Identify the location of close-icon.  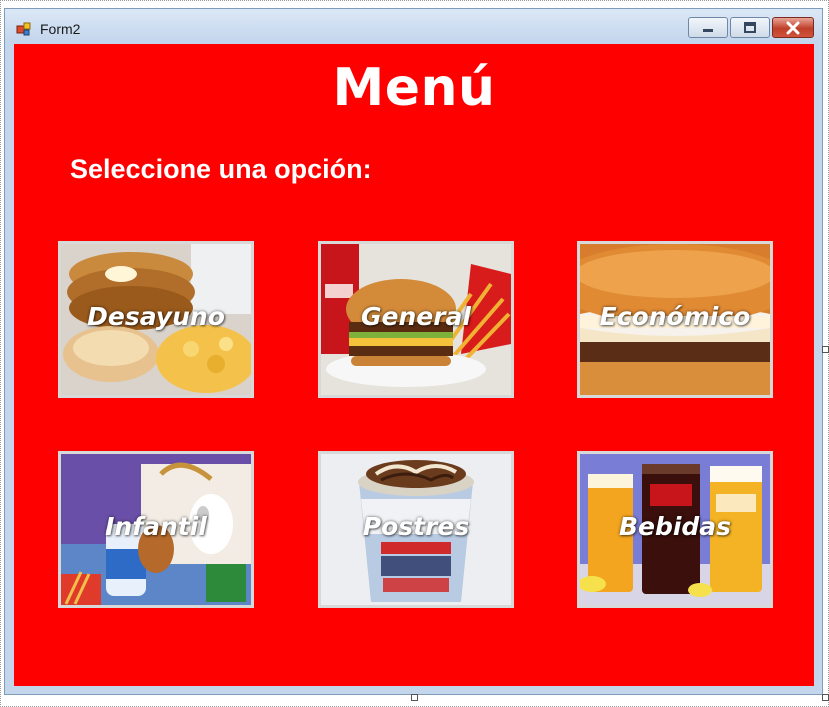
(793, 27).